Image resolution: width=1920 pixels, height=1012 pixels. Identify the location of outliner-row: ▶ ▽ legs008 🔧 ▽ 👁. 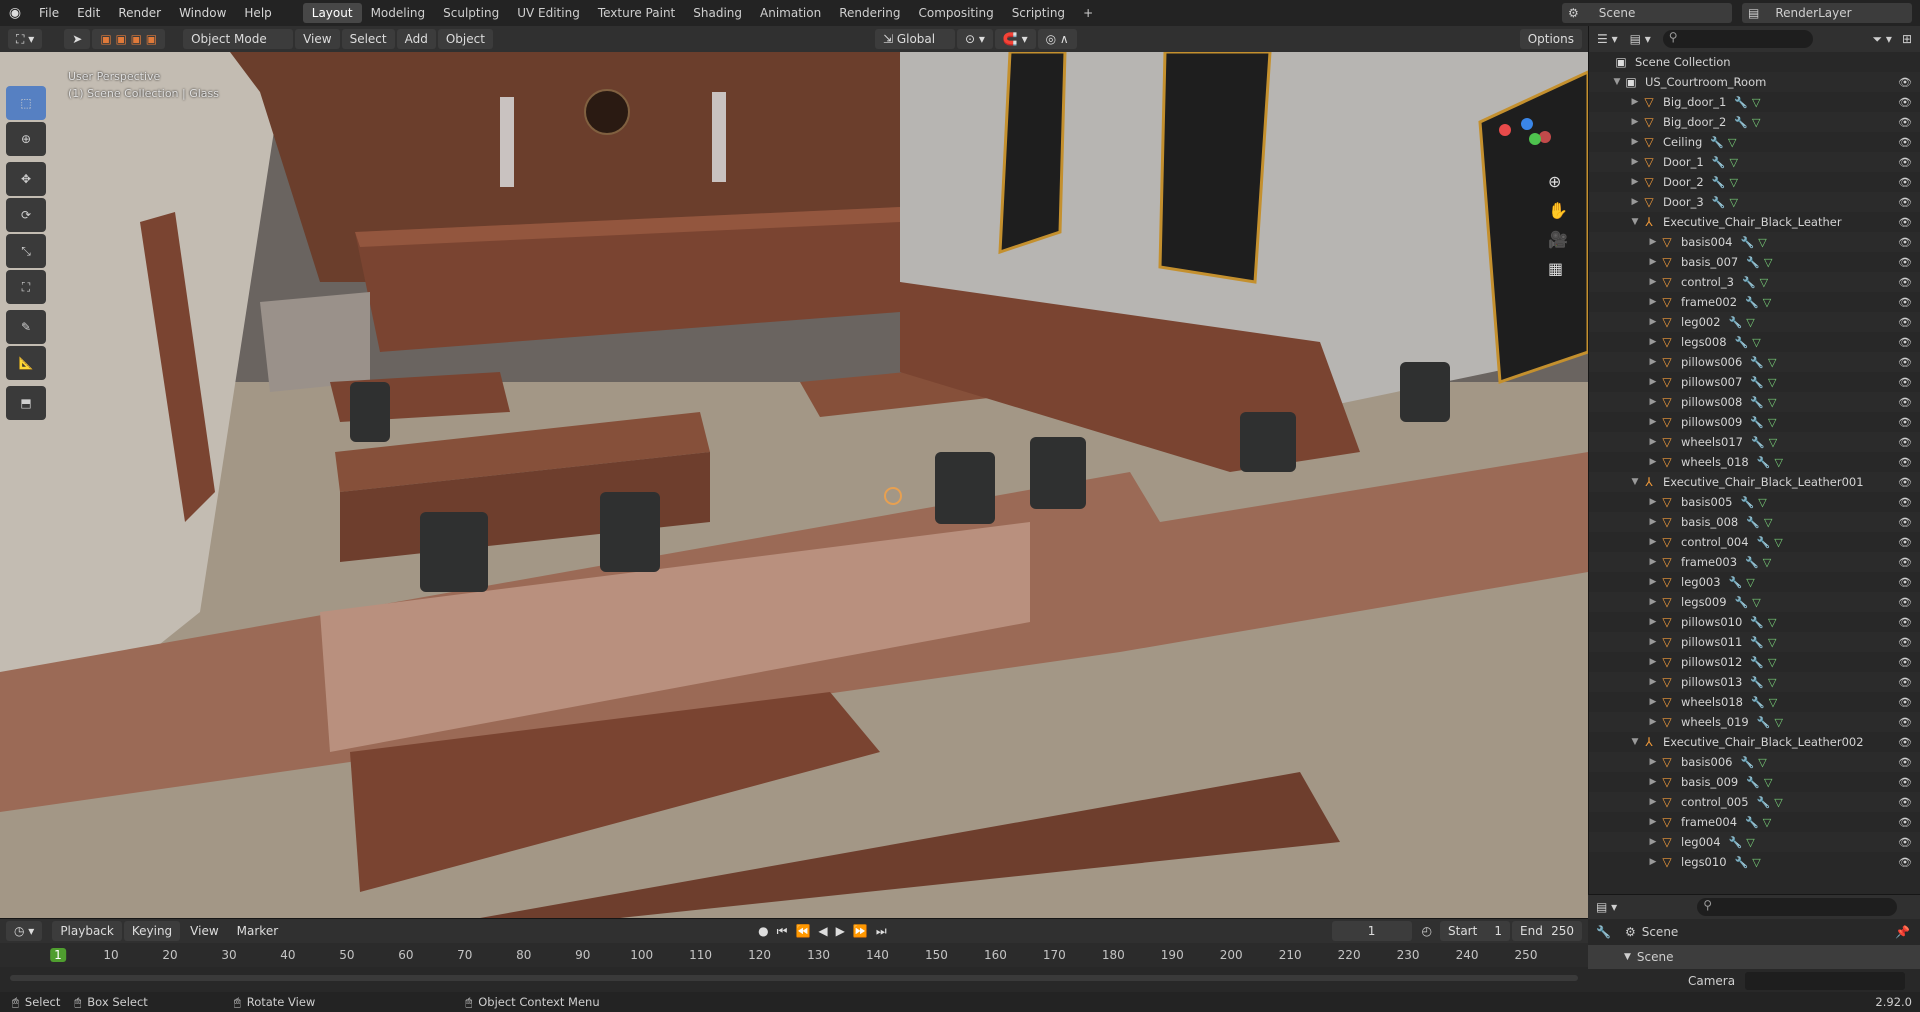
(1754, 342).